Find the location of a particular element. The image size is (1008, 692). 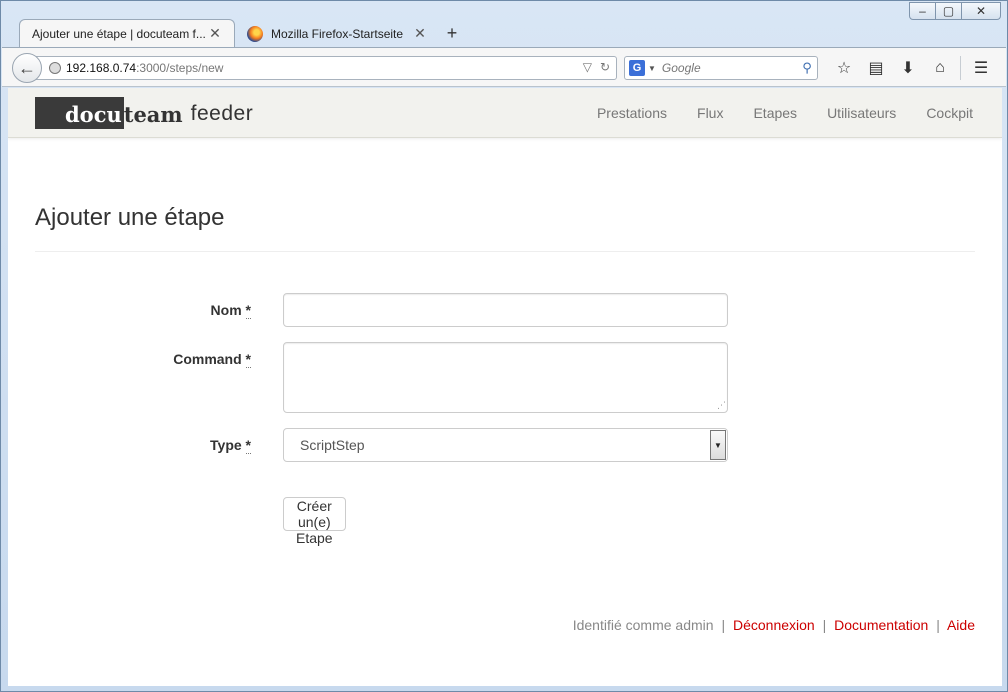

page-title: Ajouter une étape is located at coordinates (130, 217).